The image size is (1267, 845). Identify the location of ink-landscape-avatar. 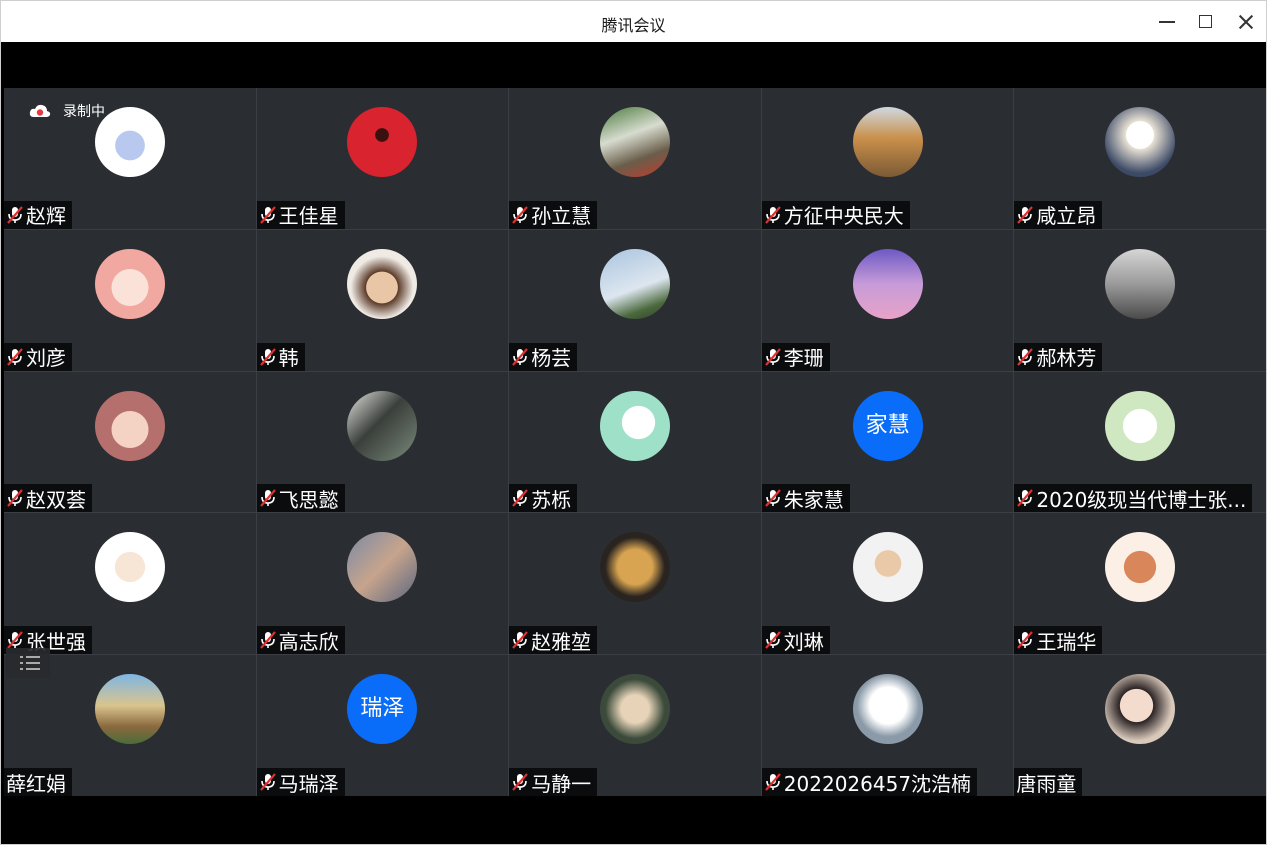
(1140, 283).